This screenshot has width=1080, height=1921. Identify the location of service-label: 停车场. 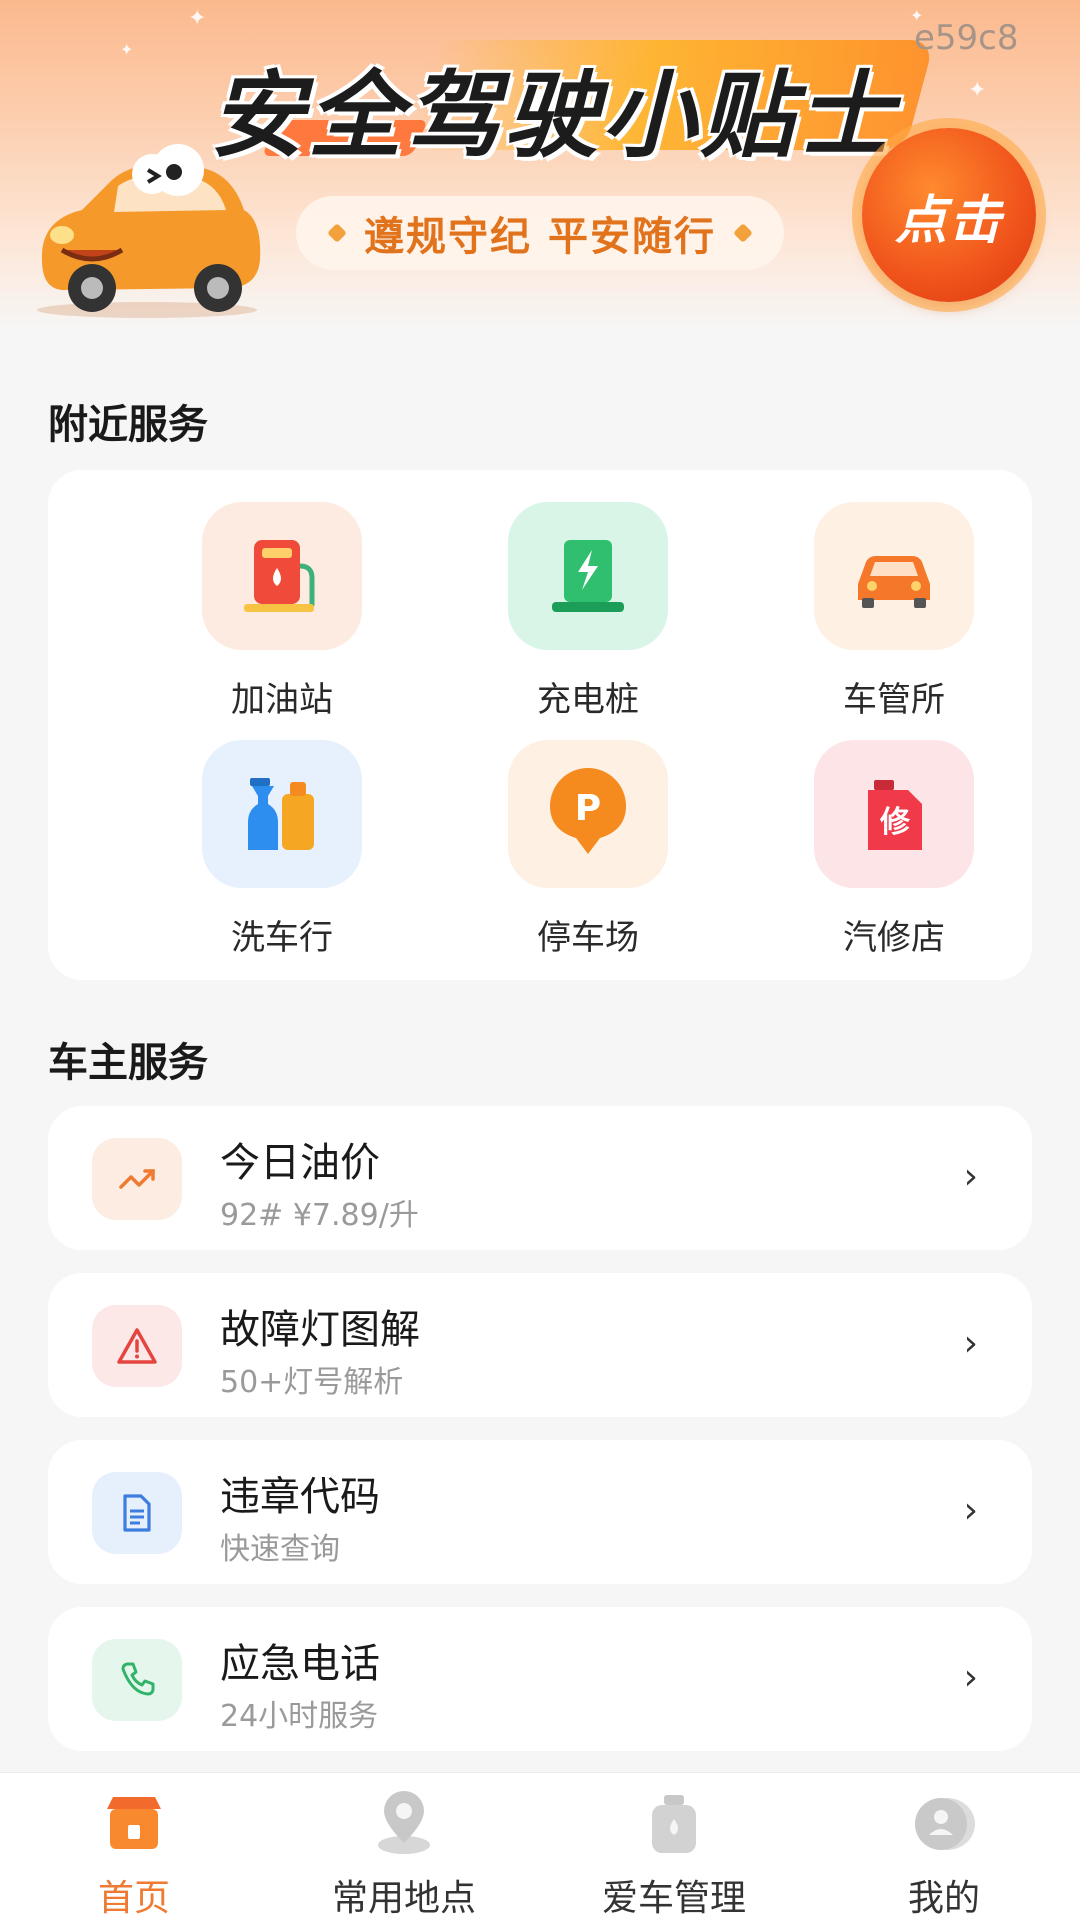
(588, 938).